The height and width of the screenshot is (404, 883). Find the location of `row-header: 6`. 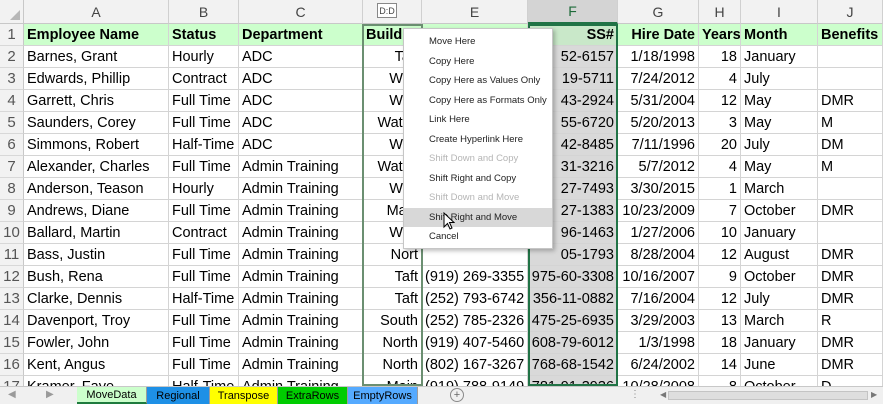

row-header: 6 is located at coordinates (12, 145).